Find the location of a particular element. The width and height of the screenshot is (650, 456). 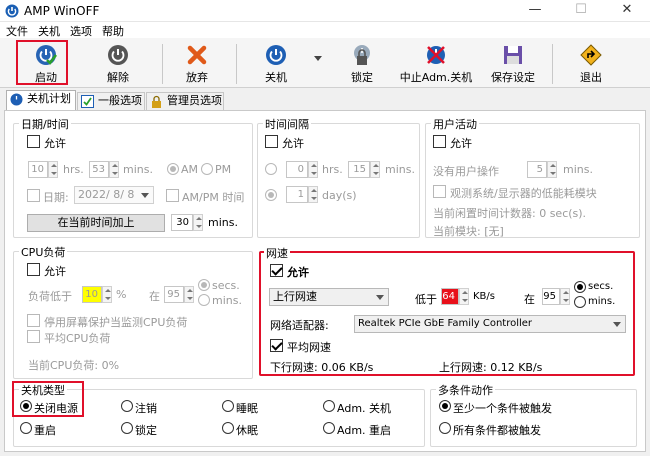

window-title: AMP WinOFF is located at coordinates (62, 11).